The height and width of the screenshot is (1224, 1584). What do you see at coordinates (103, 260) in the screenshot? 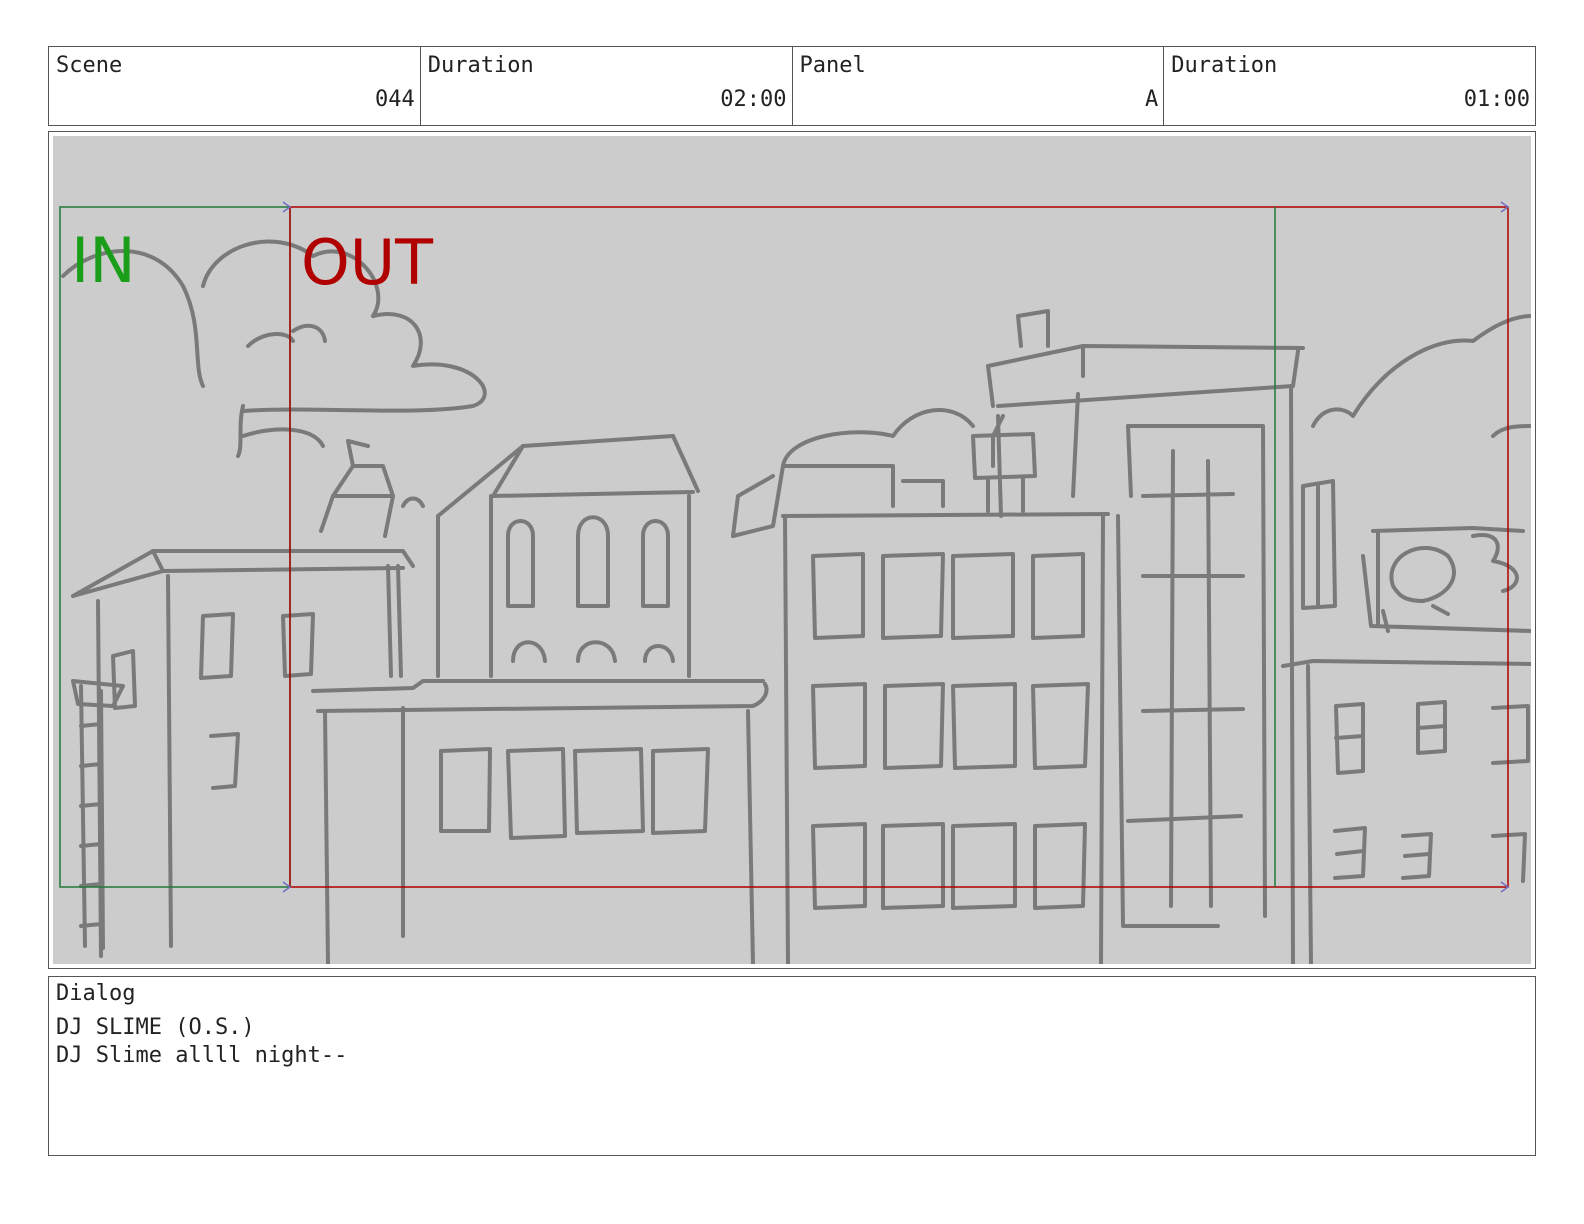
I see `in-label: IN` at bounding box center [103, 260].